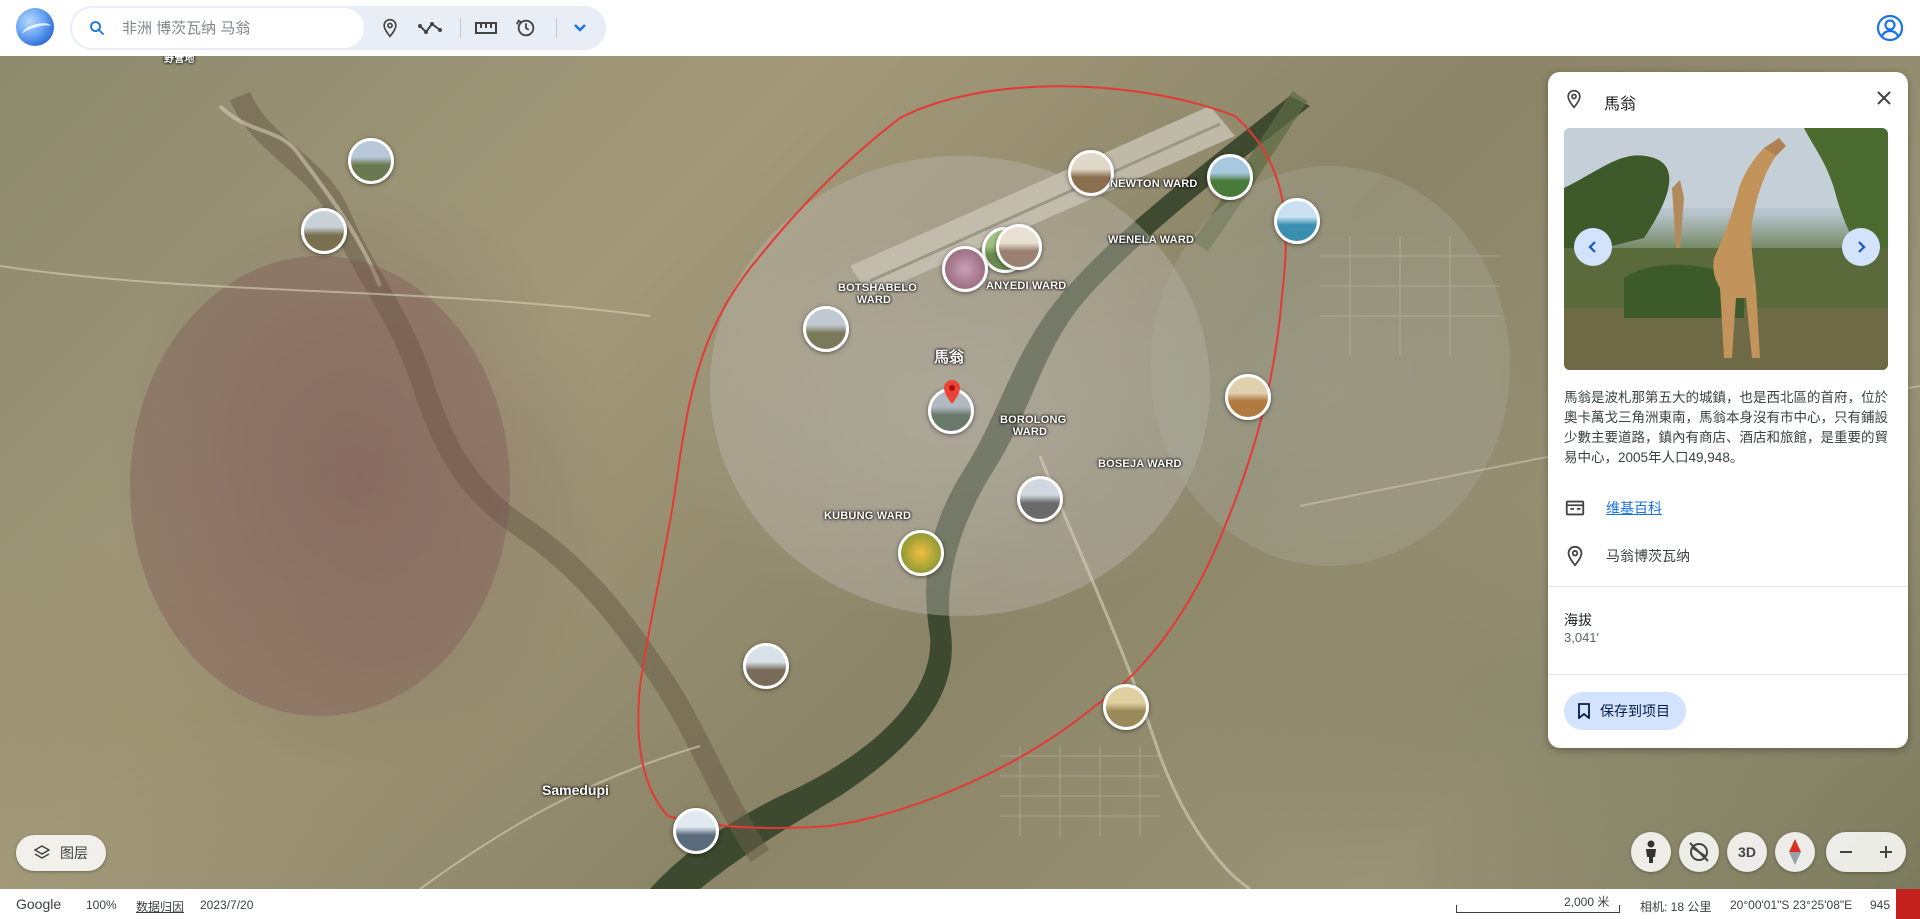 The width and height of the screenshot is (1920, 919). I want to click on reset-tilt-button, so click(1699, 852).